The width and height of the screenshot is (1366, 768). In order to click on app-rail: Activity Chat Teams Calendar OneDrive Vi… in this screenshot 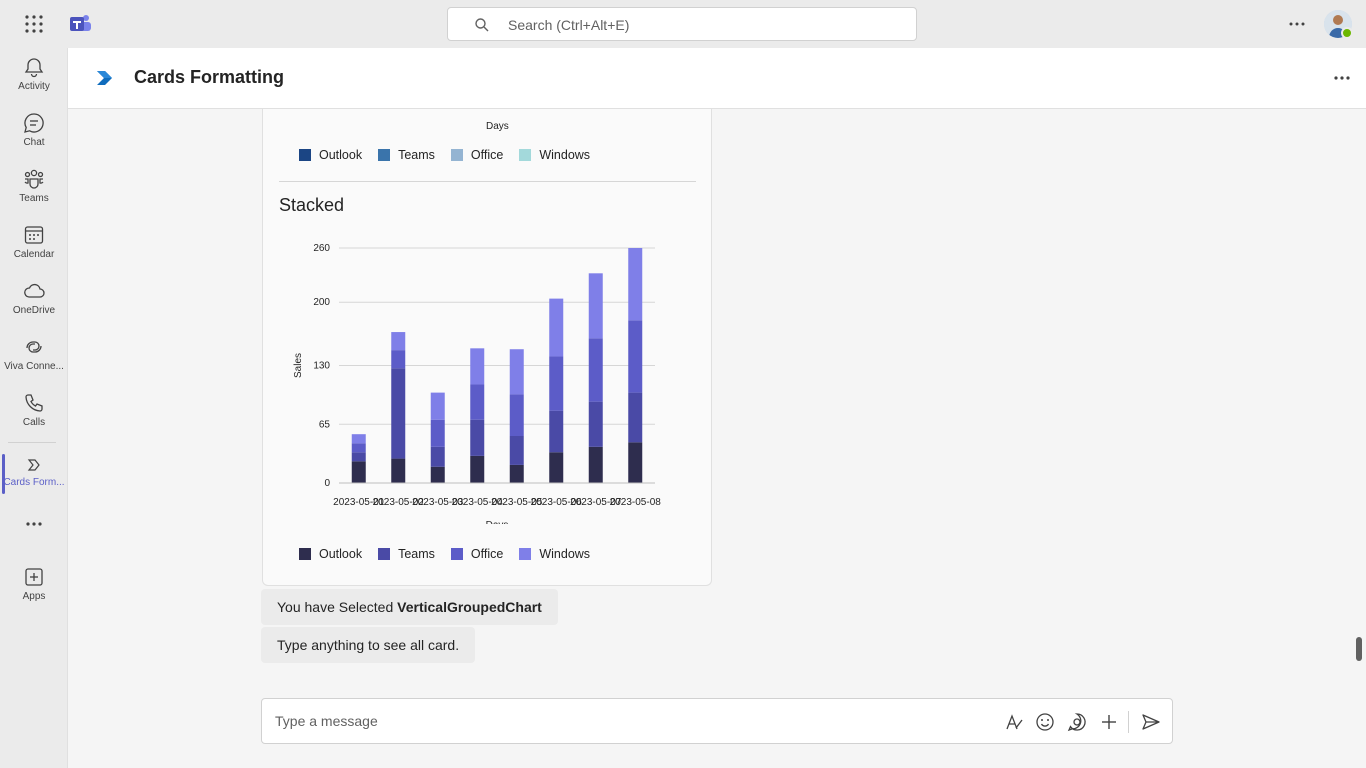, I will do `click(34, 408)`.